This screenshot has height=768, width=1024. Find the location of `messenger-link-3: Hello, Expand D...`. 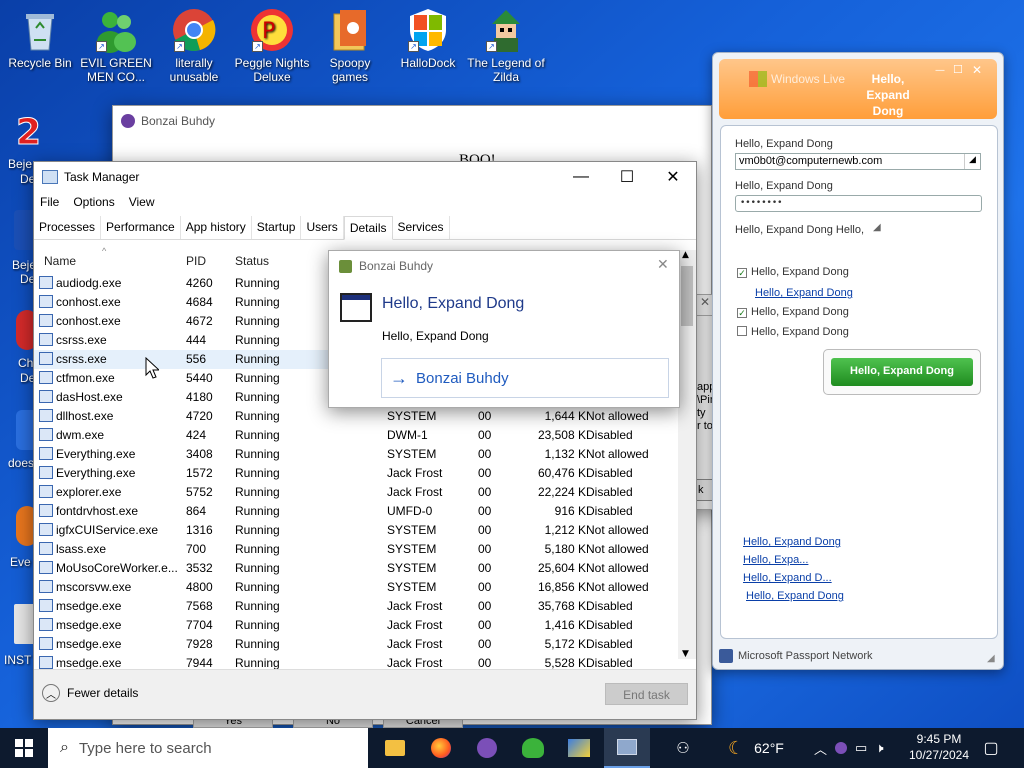

messenger-link-3: Hello, Expand D... is located at coordinates (787, 578).